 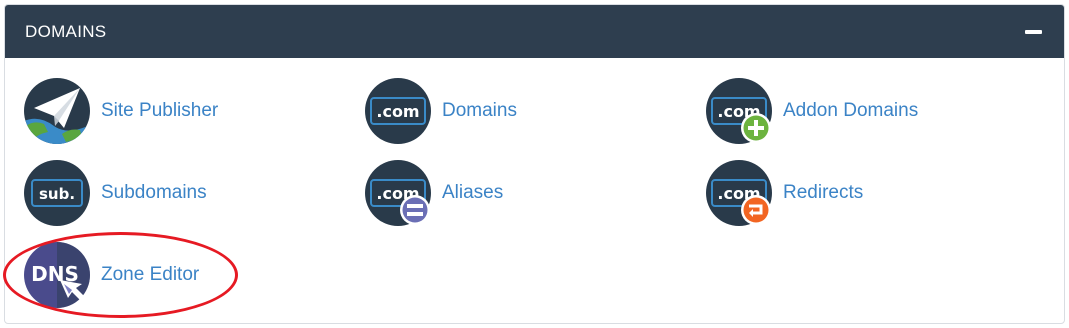 I want to click on item-label: Site Publisher, so click(x=160, y=110).